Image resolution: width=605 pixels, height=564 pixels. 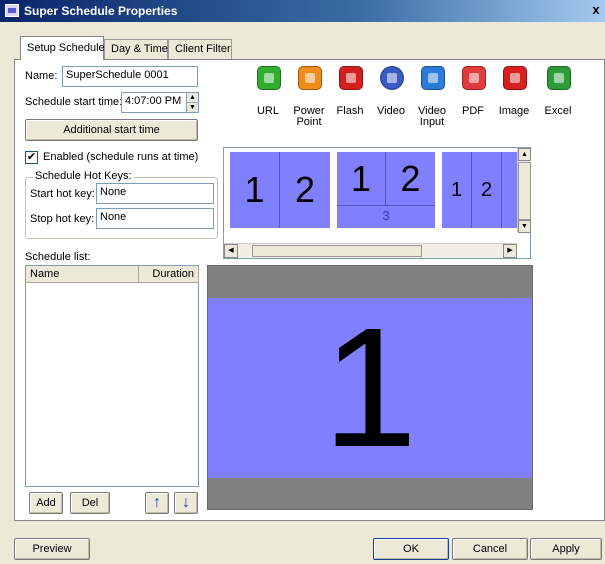 What do you see at coordinates (473, 111) in the screenshot?
I see `media-label: PDF` at bounding box center [473, 111].